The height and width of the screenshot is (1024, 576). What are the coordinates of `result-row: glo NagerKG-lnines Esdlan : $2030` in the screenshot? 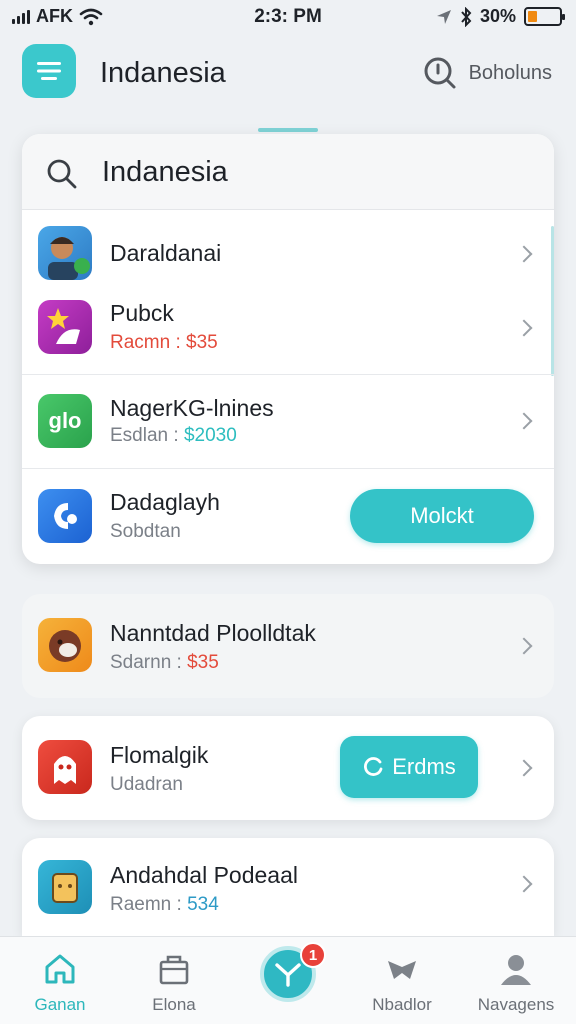 It's located at (288, 421).